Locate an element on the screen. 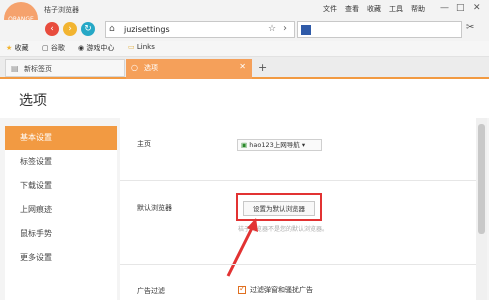  tab-close-icon: ✕ is located at coordinates (242, 66).